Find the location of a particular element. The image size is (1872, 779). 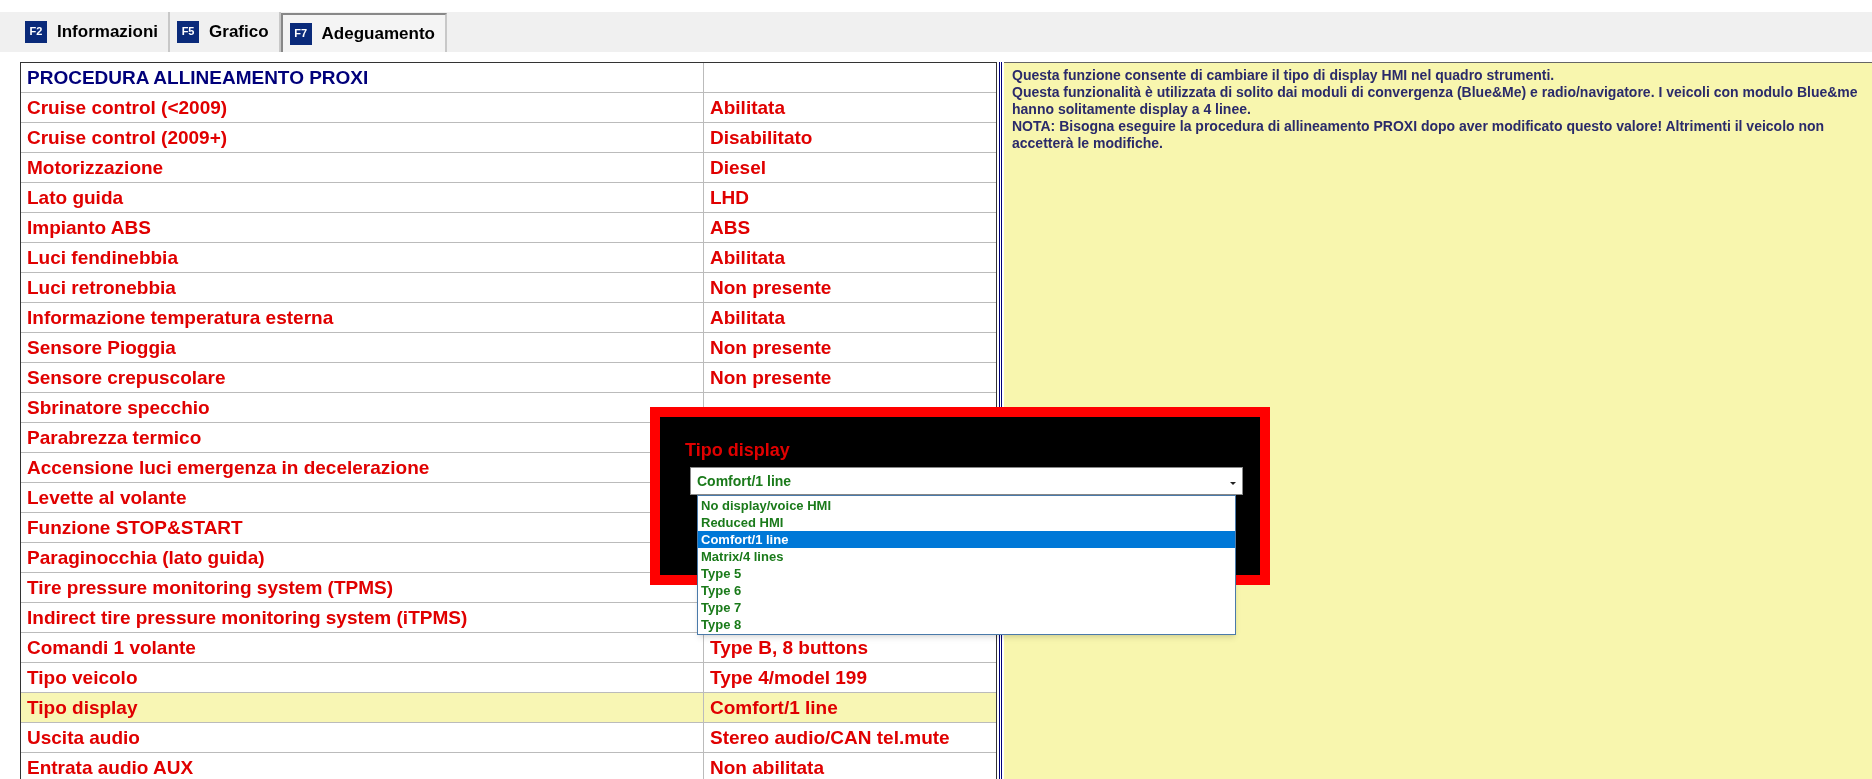

help-text: Questa funzione consente di cambiare il tipo di display HMI nel quadro strumenti. is located at coordinates (1284, 75).